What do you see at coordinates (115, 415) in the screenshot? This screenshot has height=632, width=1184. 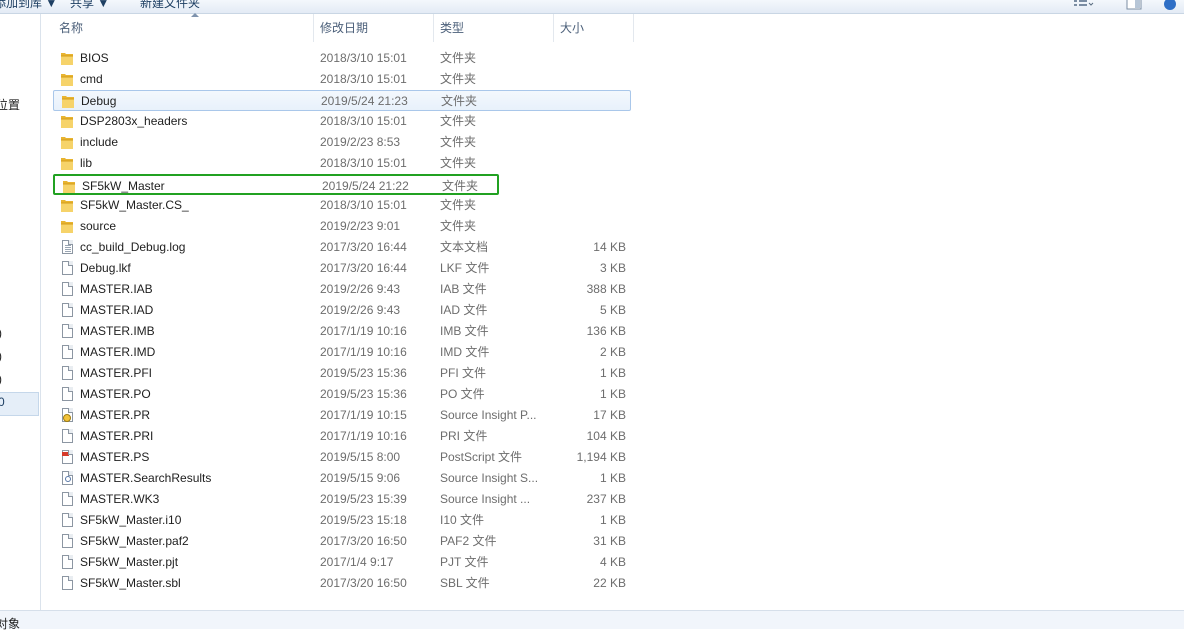 I see `file-name: MASTER.PR` at bounding box center [115, 415].